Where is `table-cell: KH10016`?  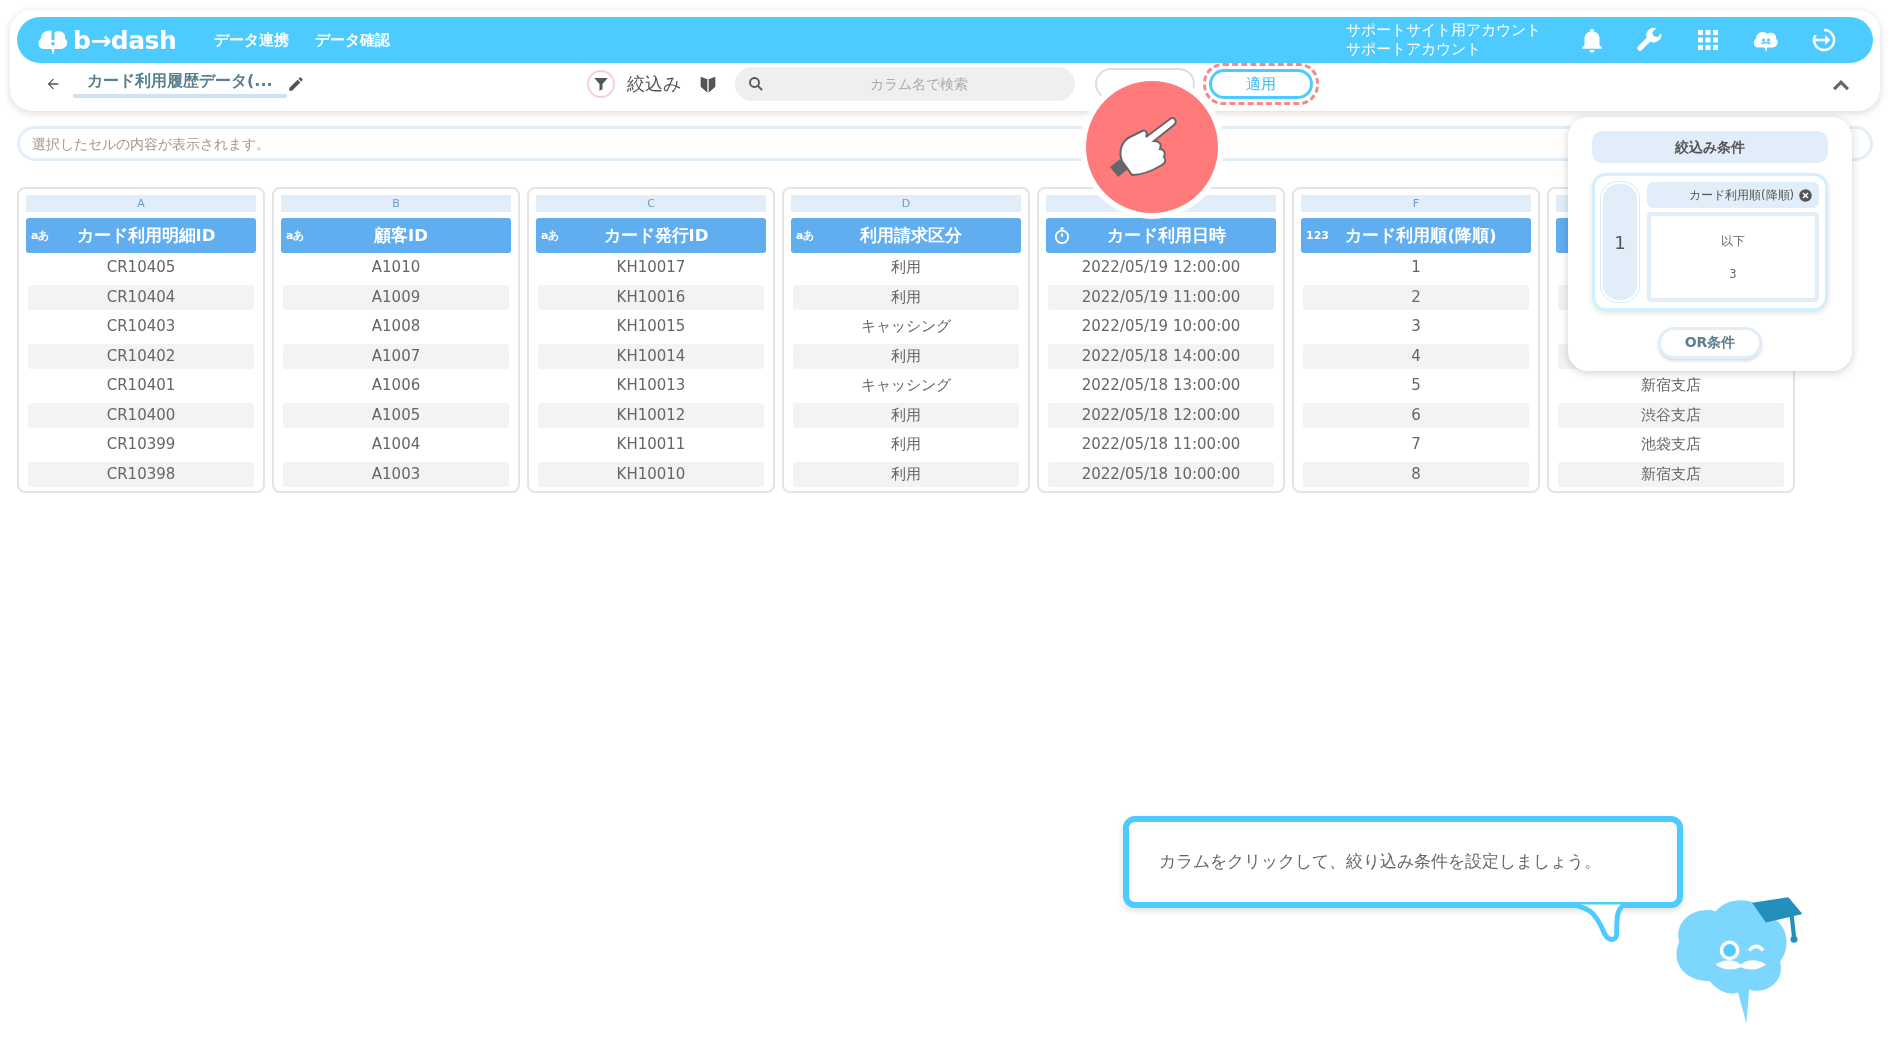
table-cell: KH10016 is located at coordinates (651, 297).